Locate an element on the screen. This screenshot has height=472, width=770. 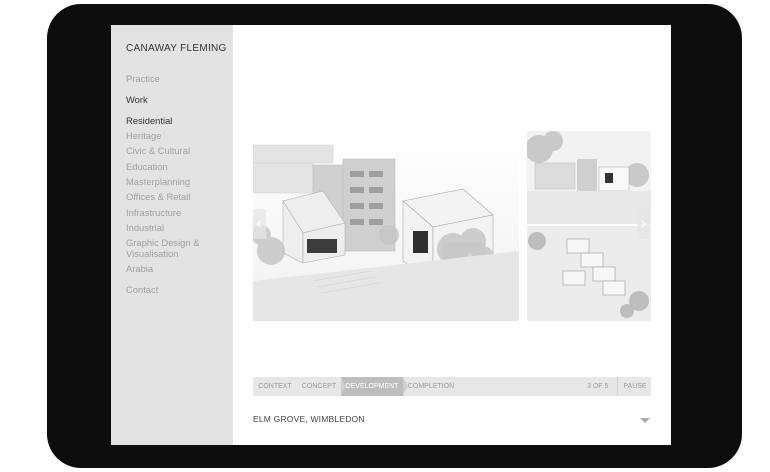
category-heritage: Heritage is located at coordinates (143, 135).